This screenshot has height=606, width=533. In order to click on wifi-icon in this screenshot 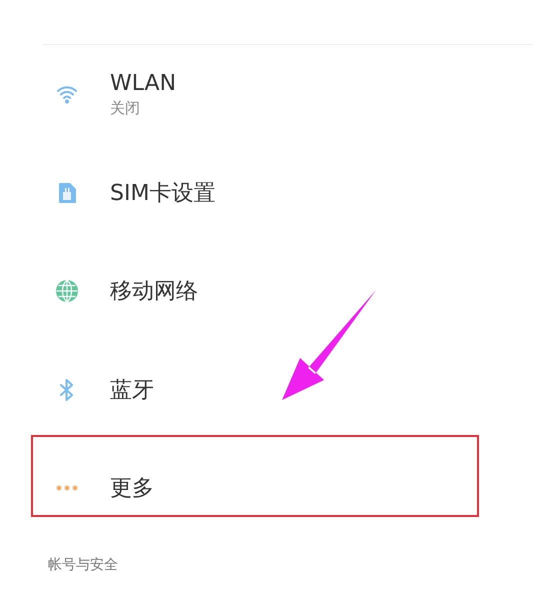, I will do `click(67, 94)`.